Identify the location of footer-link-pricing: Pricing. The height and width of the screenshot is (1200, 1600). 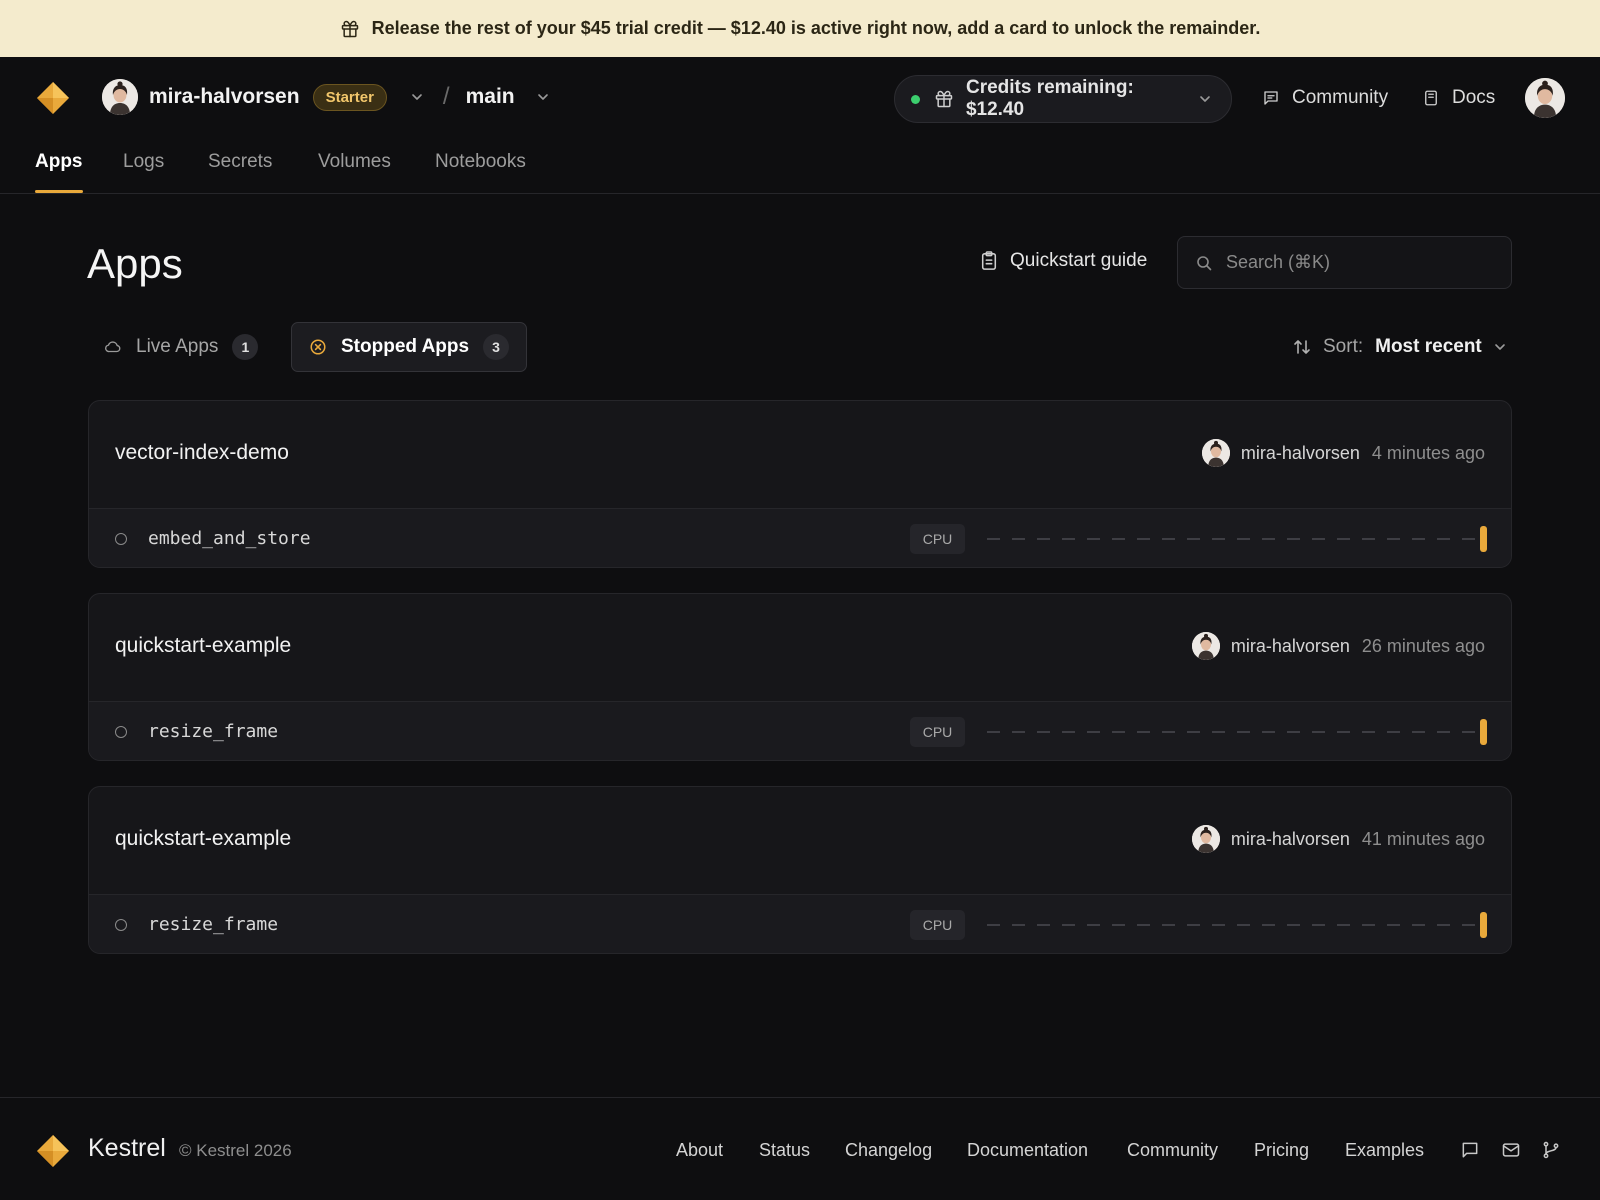
(1281, 1150).